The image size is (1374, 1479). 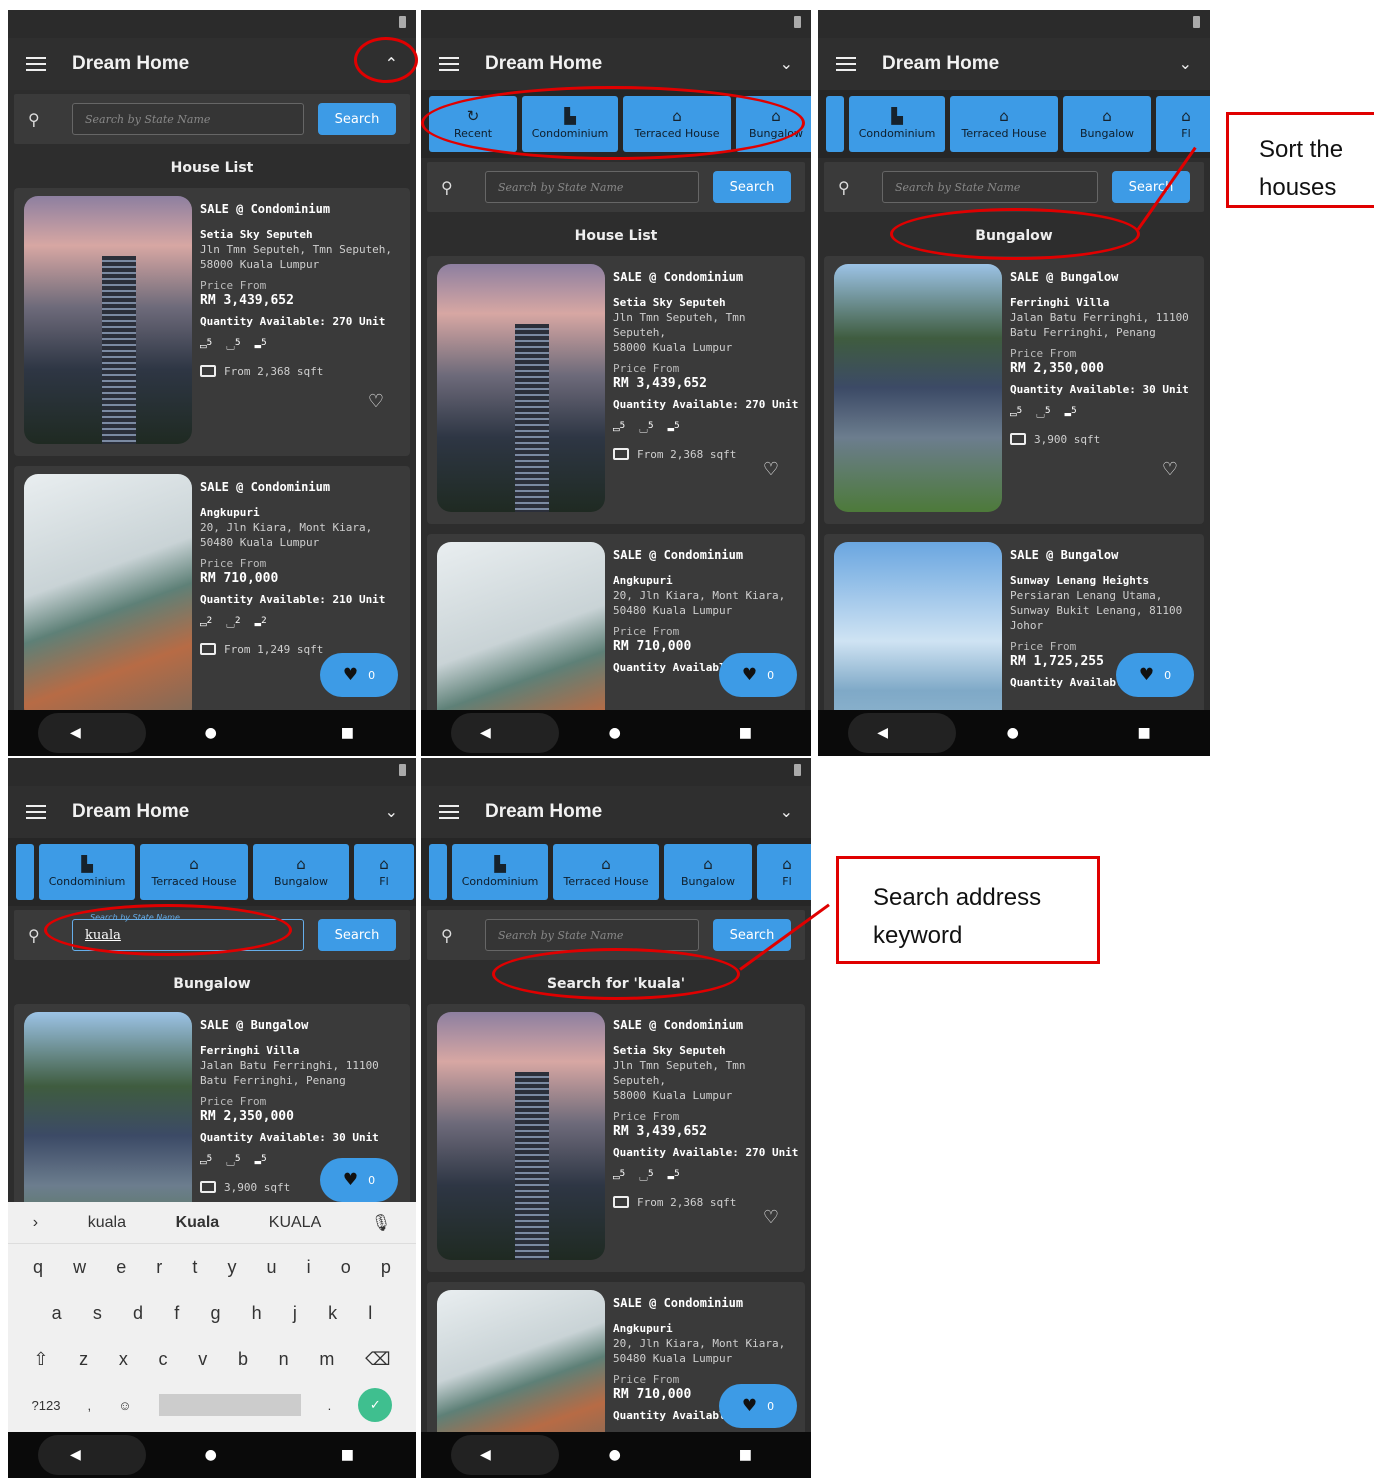 What do you see at coordinates (83, 1359) in the screenshot?
I see `key: z` at bounding box center [83, 1359].